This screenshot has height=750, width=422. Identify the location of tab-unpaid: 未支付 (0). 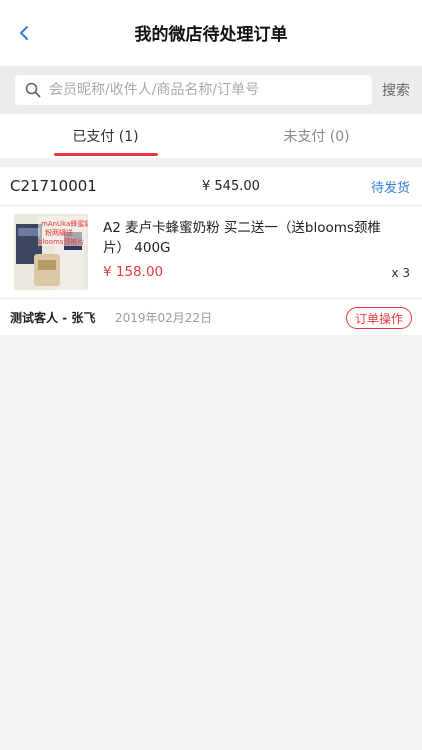
(316, 136).